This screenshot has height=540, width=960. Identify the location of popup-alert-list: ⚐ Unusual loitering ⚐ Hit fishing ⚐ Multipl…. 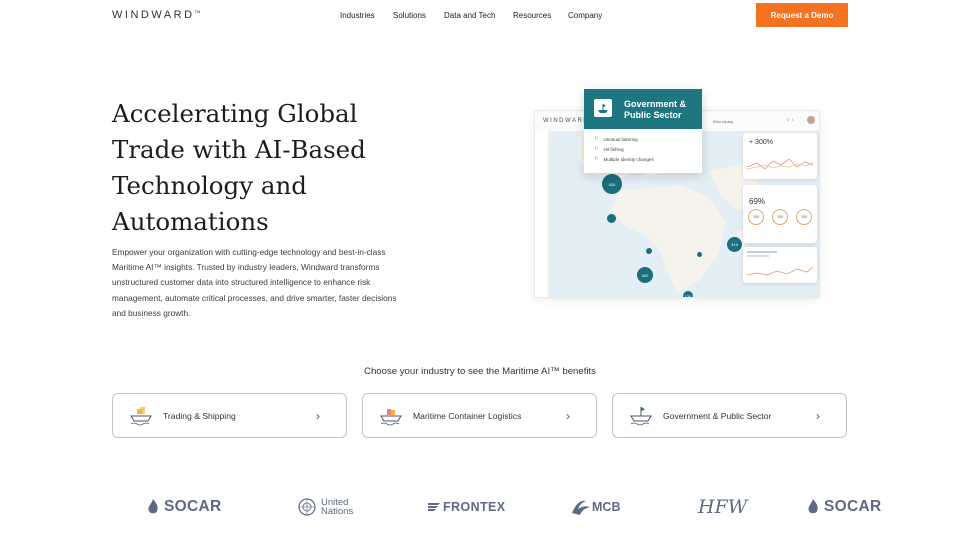
(643, 146).